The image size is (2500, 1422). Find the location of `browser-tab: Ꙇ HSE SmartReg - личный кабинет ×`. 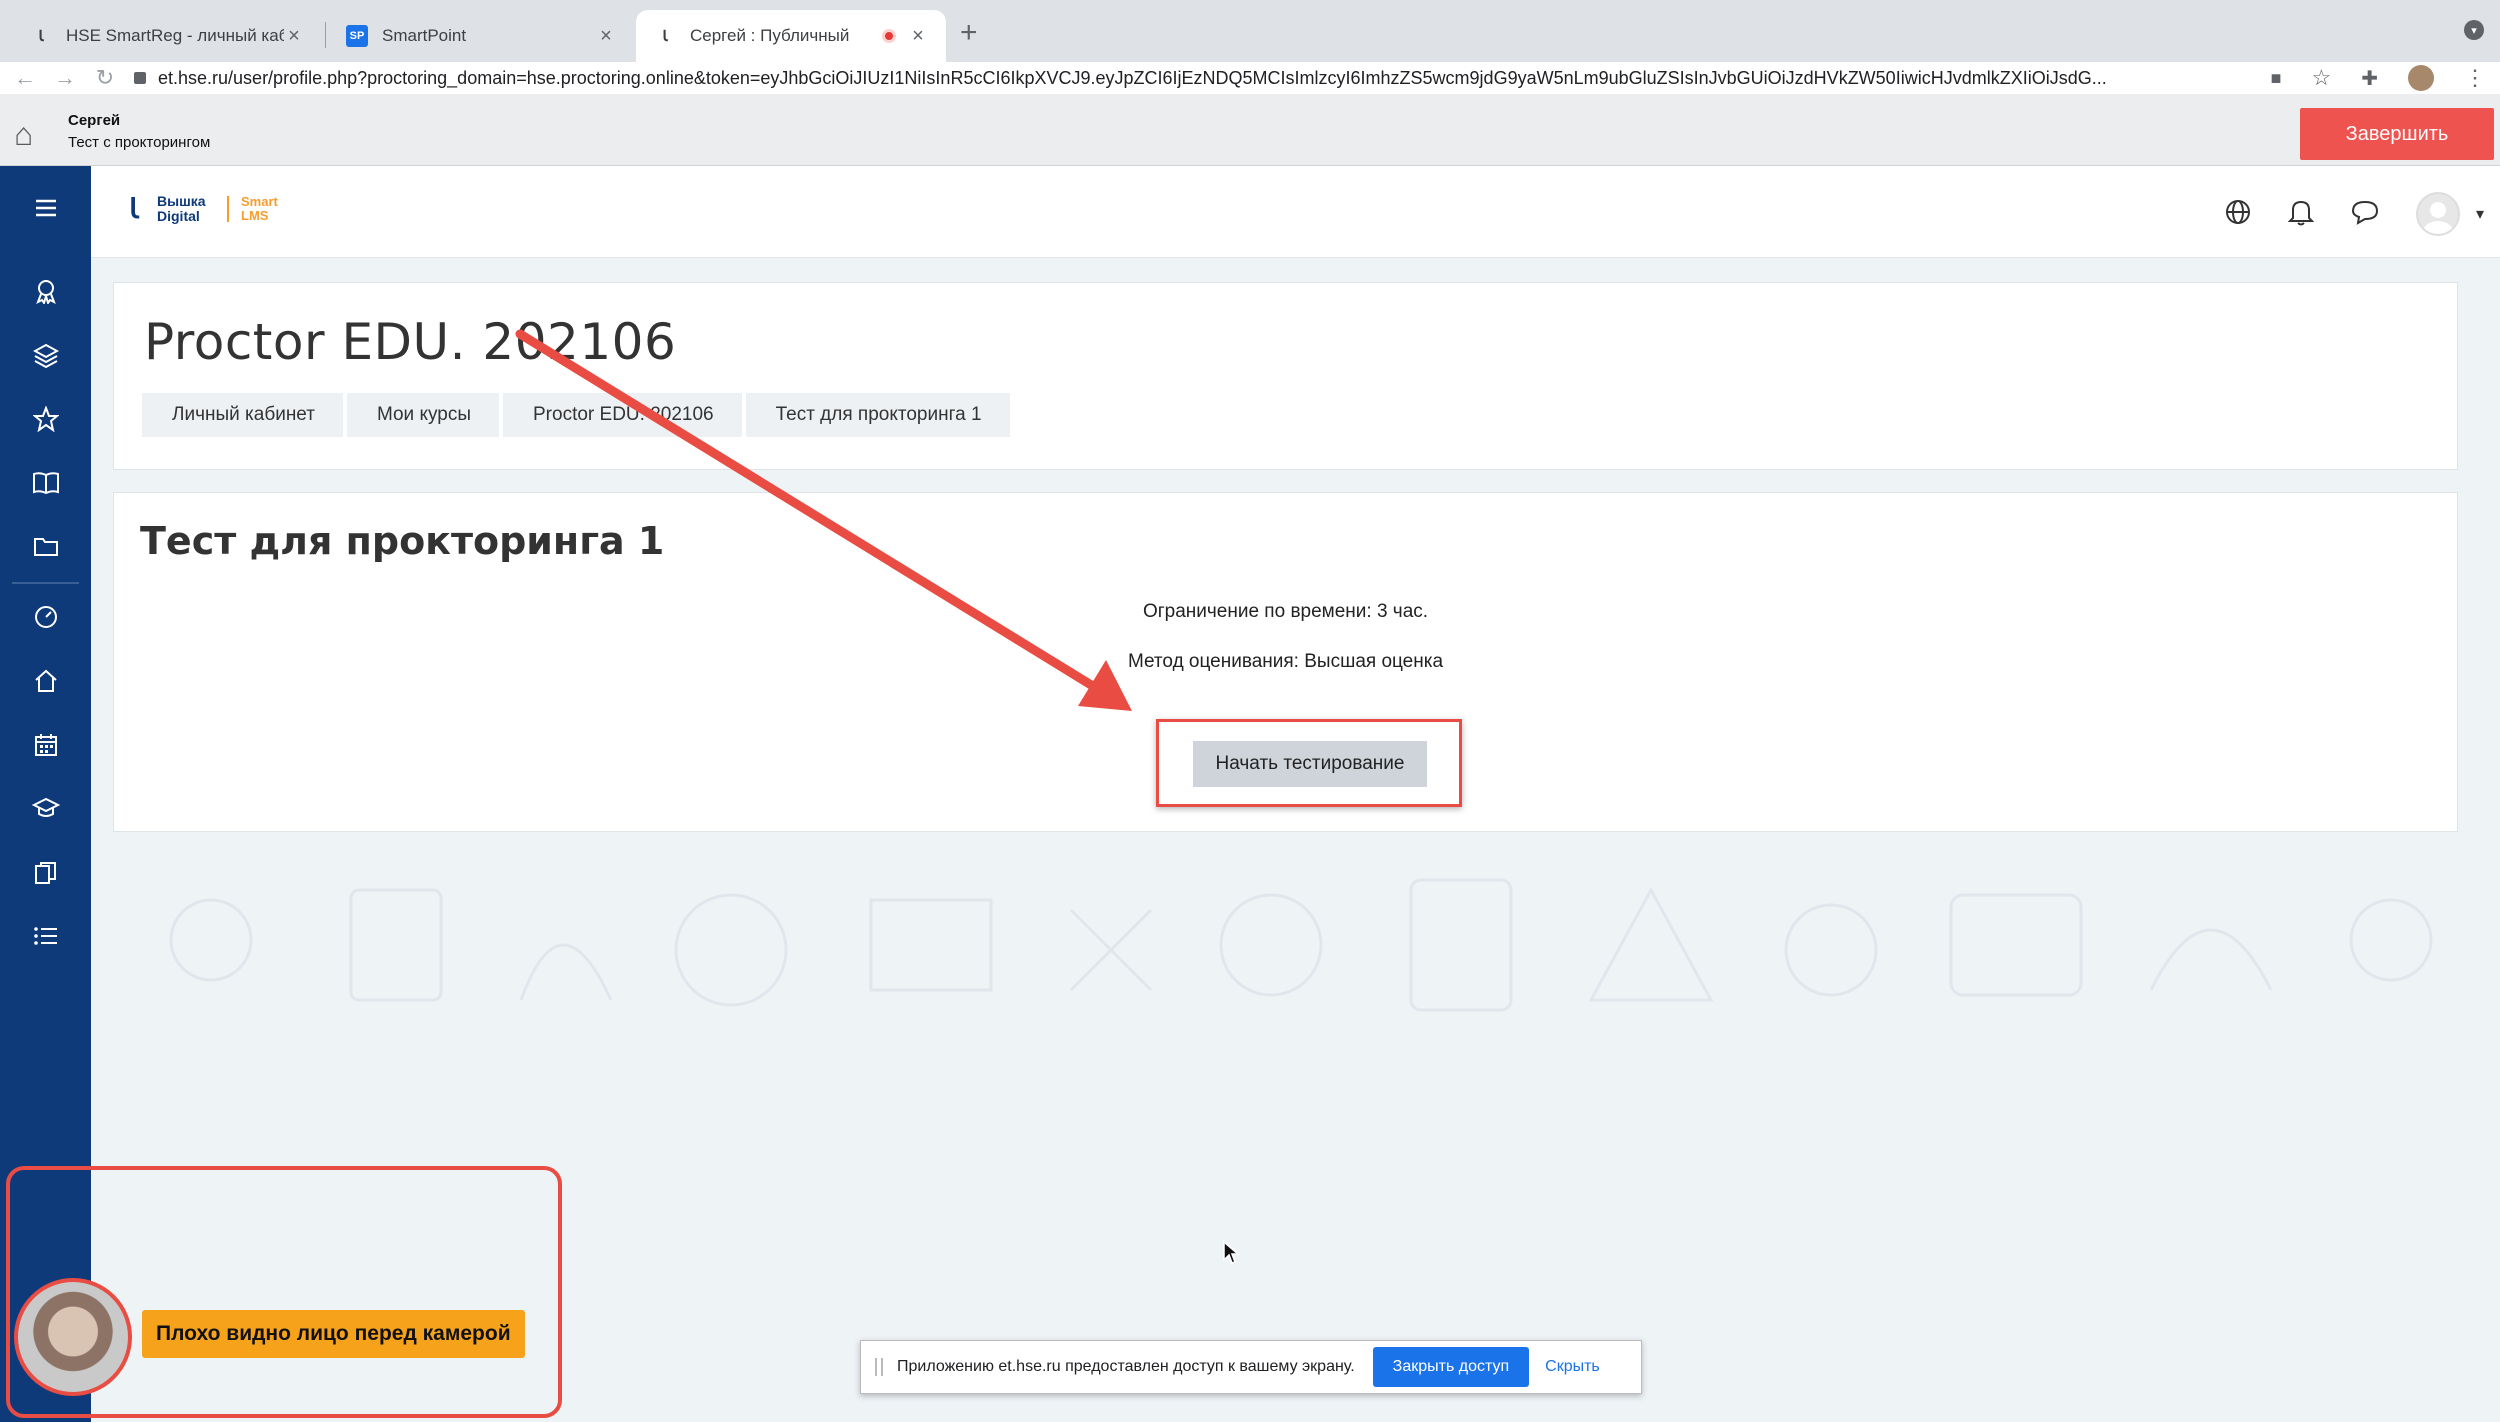

browser-tab: Ꙇ HSE SmartReg - личный кабинет × is located at coordinates (167, 36).